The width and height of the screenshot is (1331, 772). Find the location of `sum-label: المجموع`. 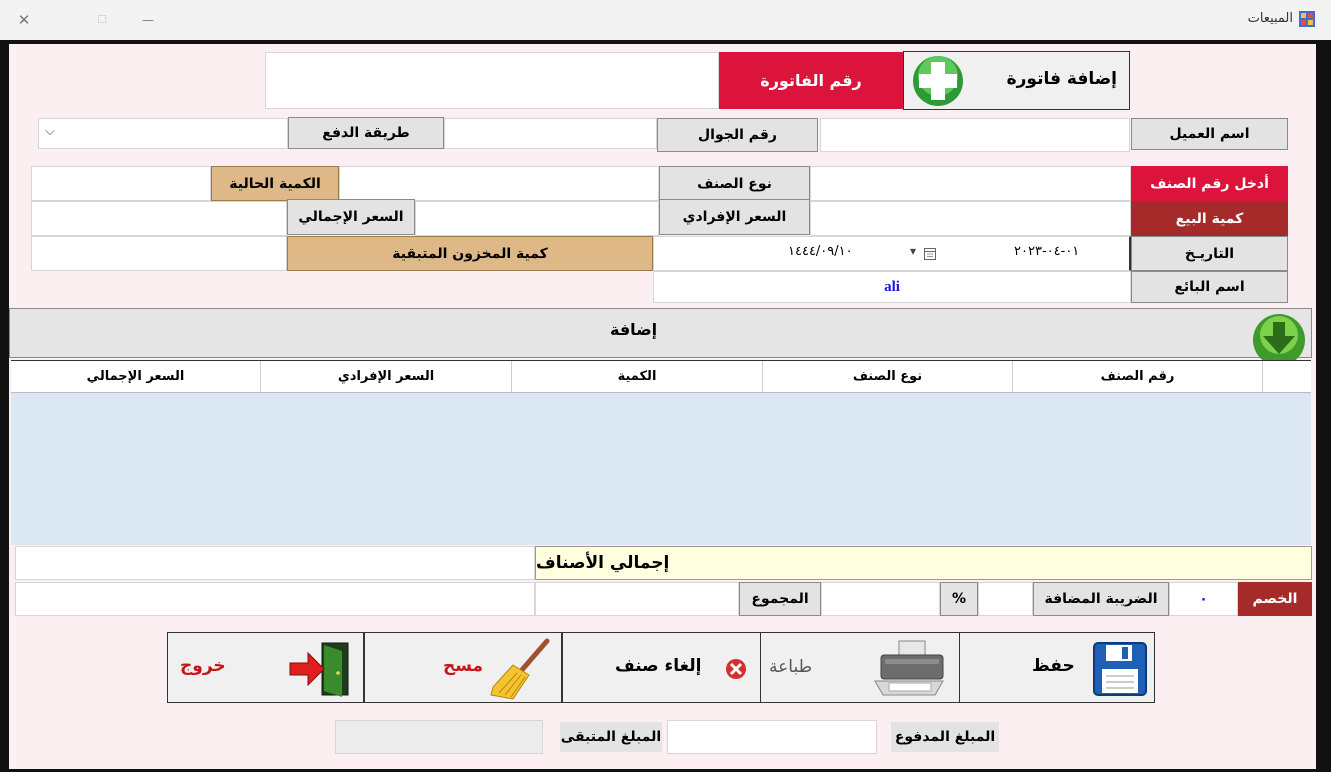

sum-label: المجموع is located at coordinates (780, 599).